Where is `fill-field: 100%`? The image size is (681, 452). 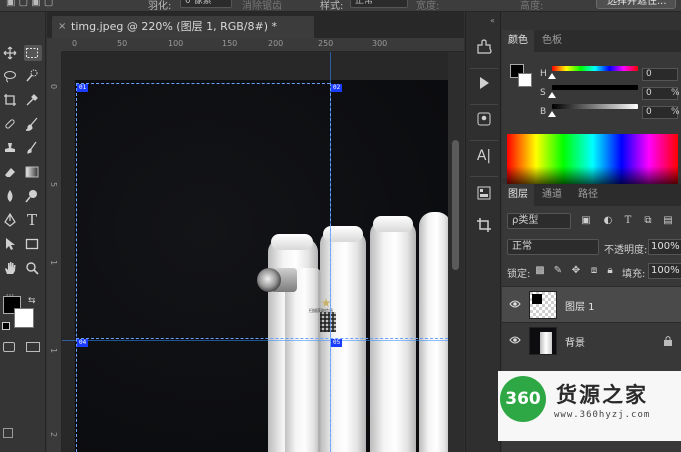
fill-field: 100% is located at coordinates (664, 271).